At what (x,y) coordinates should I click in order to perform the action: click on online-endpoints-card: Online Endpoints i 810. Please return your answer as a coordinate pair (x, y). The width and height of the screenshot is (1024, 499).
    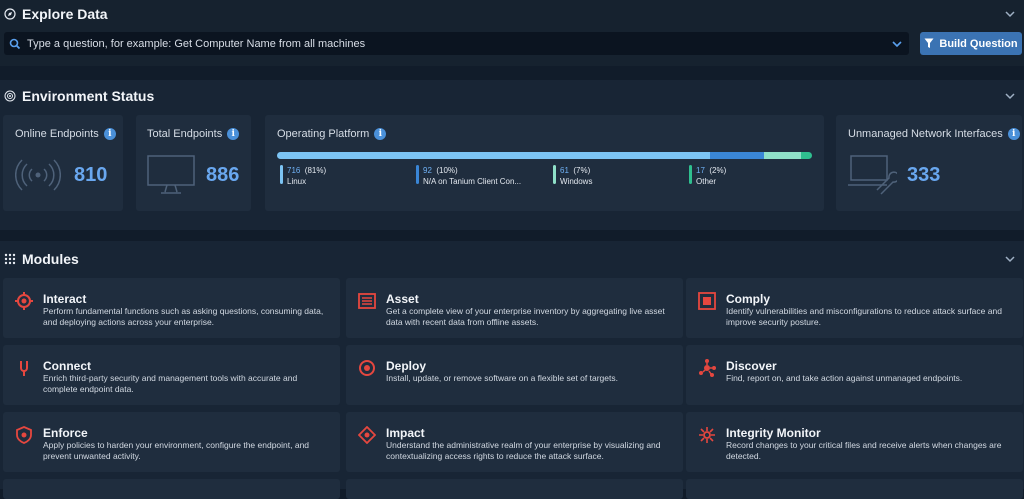
    Looking at the image, I should click on (63, 163).